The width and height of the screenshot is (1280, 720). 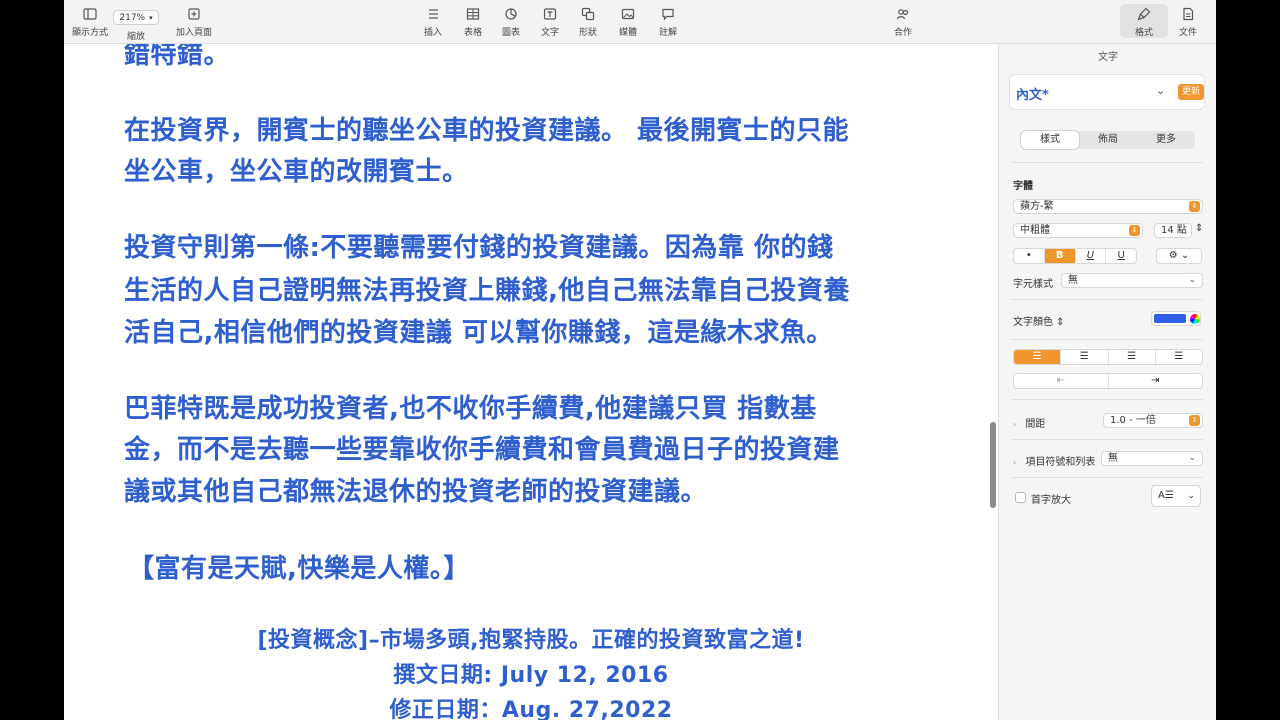 I want to click on text-color-well, so click(x=1176, y=318).